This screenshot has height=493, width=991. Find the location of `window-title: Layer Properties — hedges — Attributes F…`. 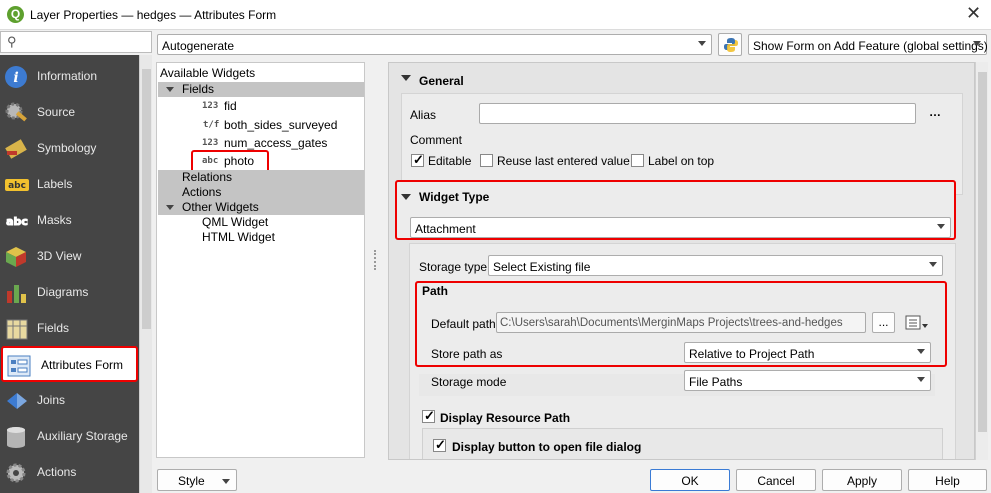

window-title: Layer Properties — hedges — Attributes F… is located at coordinates (153, 15).